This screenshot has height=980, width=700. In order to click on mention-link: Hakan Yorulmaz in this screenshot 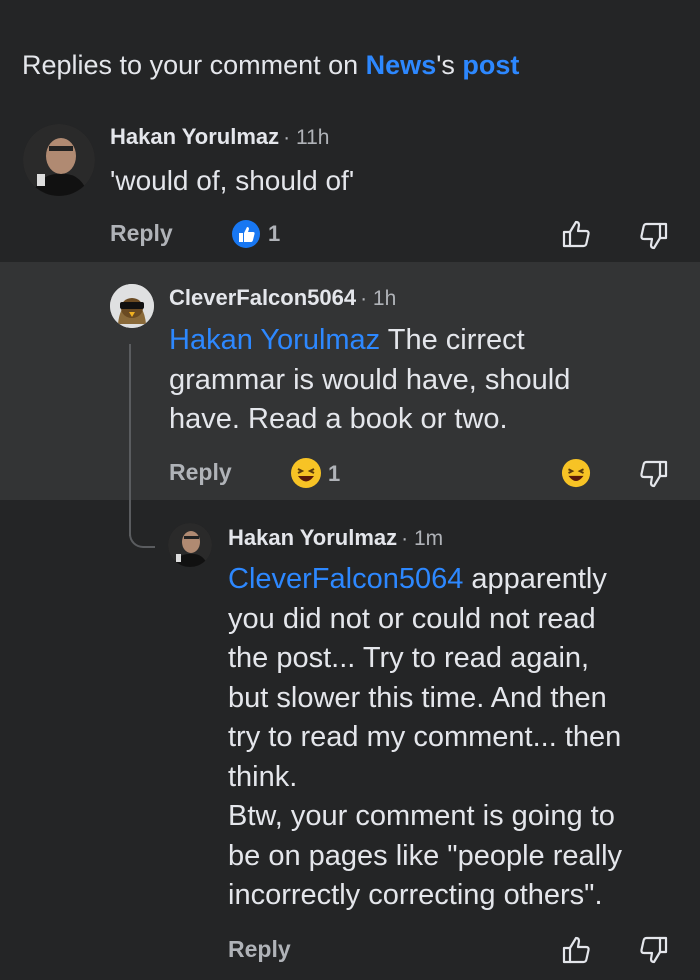, I will do `click(274, 340)`.